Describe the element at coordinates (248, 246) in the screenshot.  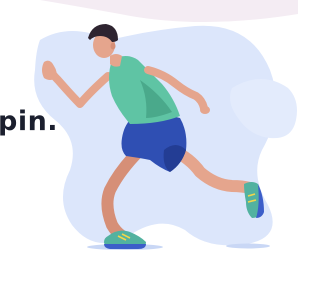
I see `shadow-ellipse` at that location.